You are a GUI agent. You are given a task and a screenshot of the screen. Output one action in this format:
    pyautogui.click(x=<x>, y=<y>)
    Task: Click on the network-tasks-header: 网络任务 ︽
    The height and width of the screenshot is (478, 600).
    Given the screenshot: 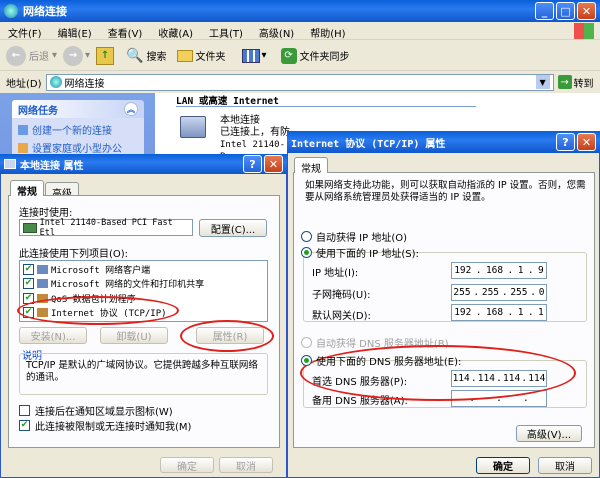 What is the action you would take?
    pyautogui.click(x=78, y=109)
    